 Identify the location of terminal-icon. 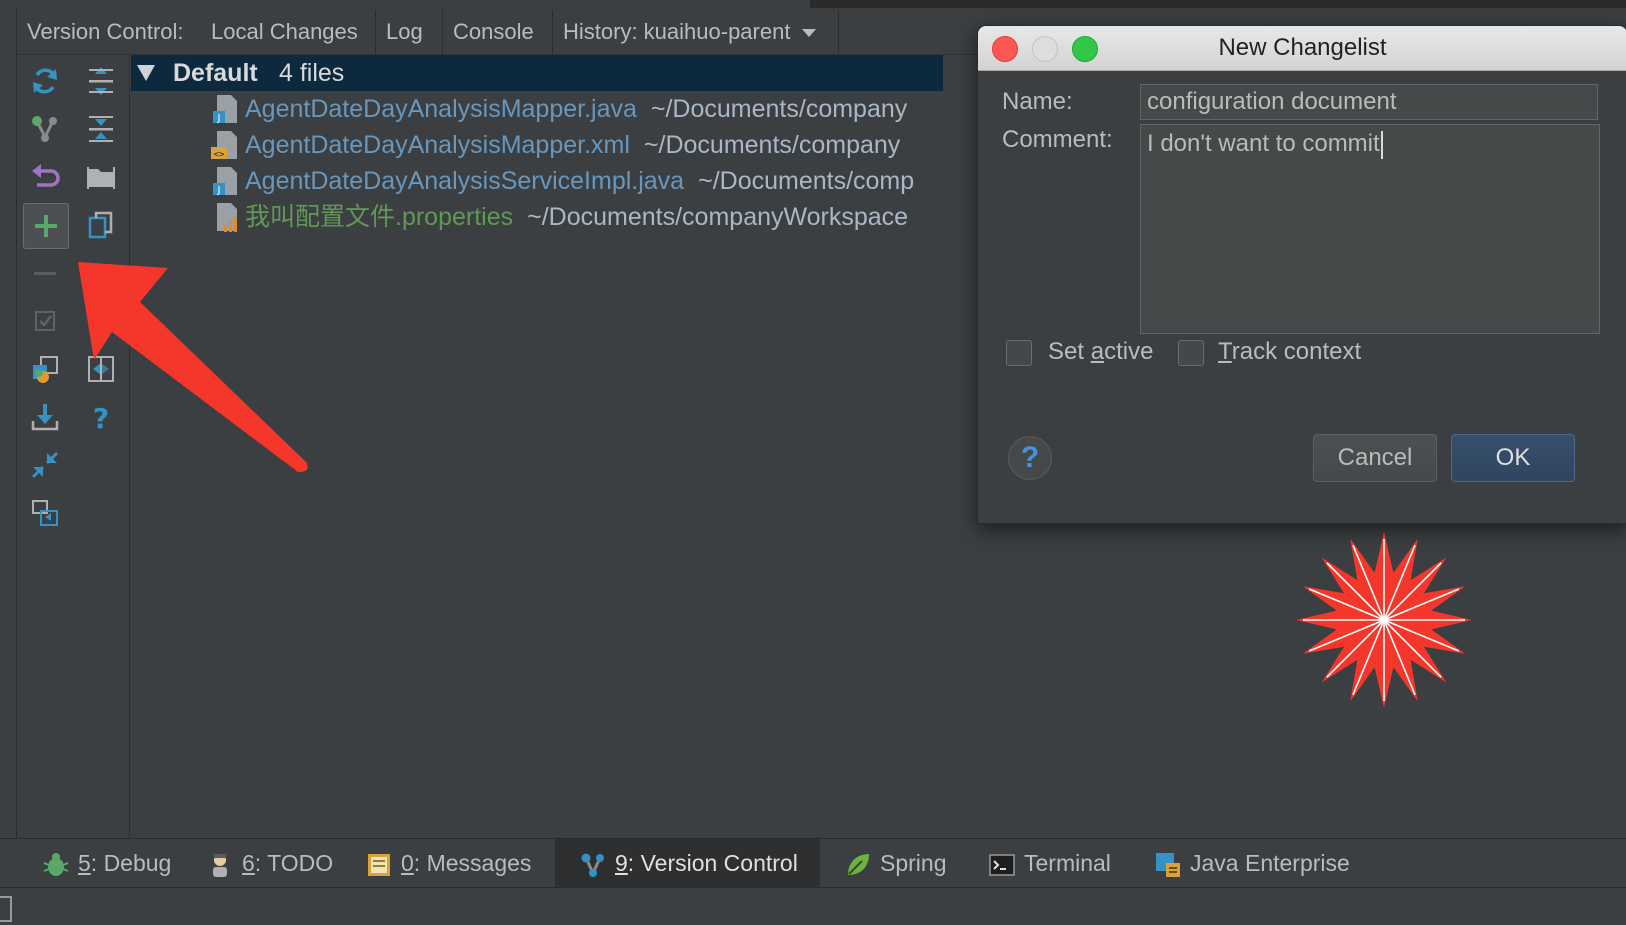
(1002, 865).